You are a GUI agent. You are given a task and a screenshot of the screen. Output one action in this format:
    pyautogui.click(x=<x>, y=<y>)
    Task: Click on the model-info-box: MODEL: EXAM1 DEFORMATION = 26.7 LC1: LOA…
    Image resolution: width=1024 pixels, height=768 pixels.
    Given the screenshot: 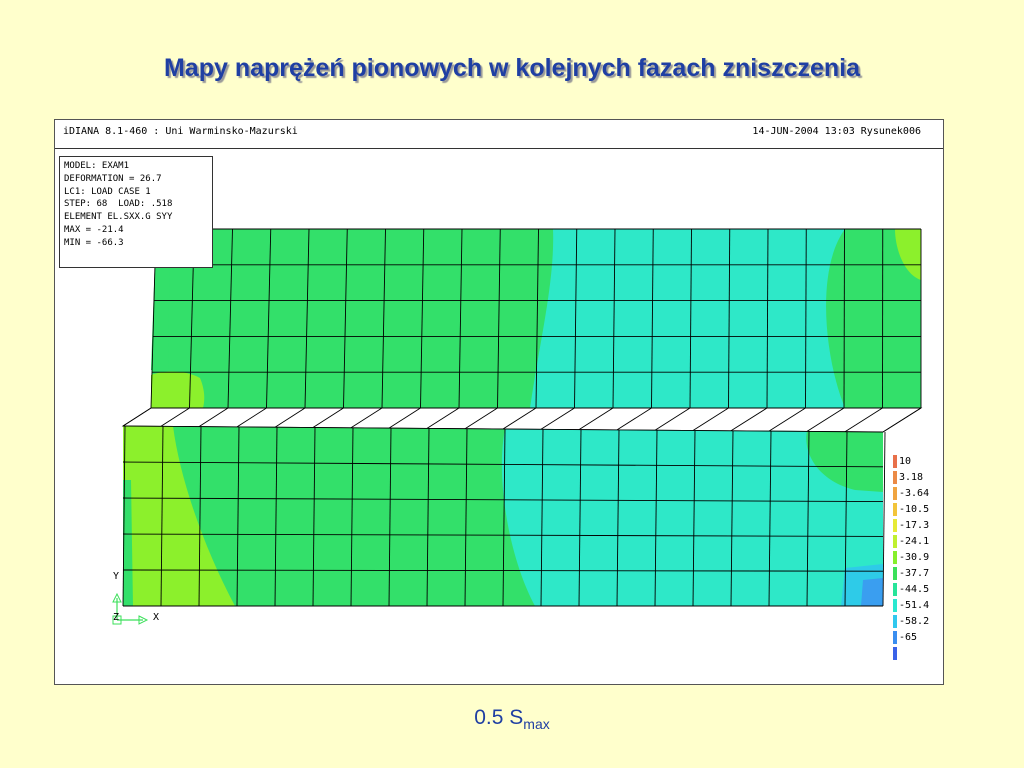 What is the action you would take?
    pyautogui.click(x=136, y=212)
    